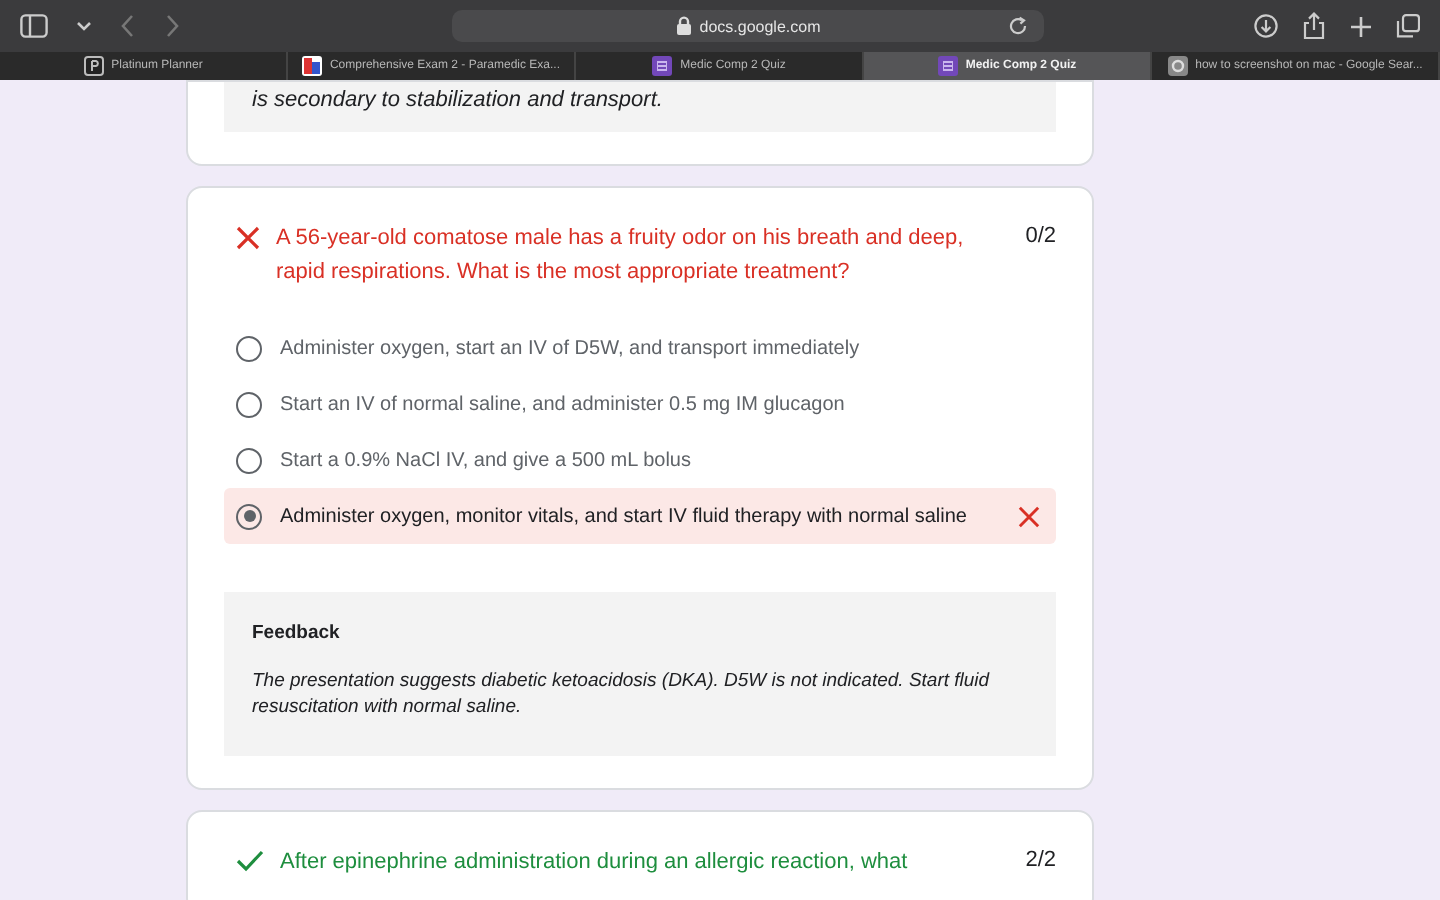 This screenshot has width=1440, height=900. I want to click on address-bar: docs.google.com, so click(748, 26).